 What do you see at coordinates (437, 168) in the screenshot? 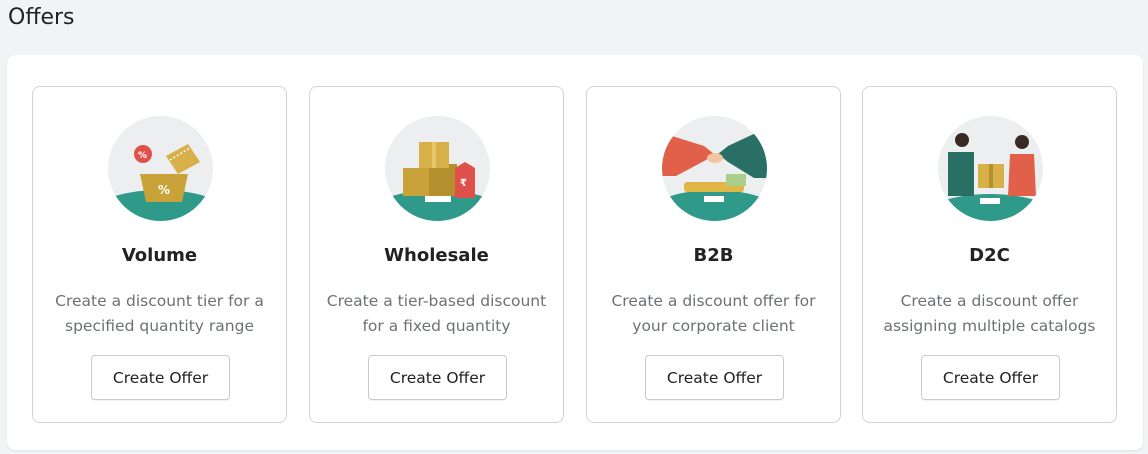
I see `wholesale-illustration-icon: ₹` at bounding box center [437, 168].